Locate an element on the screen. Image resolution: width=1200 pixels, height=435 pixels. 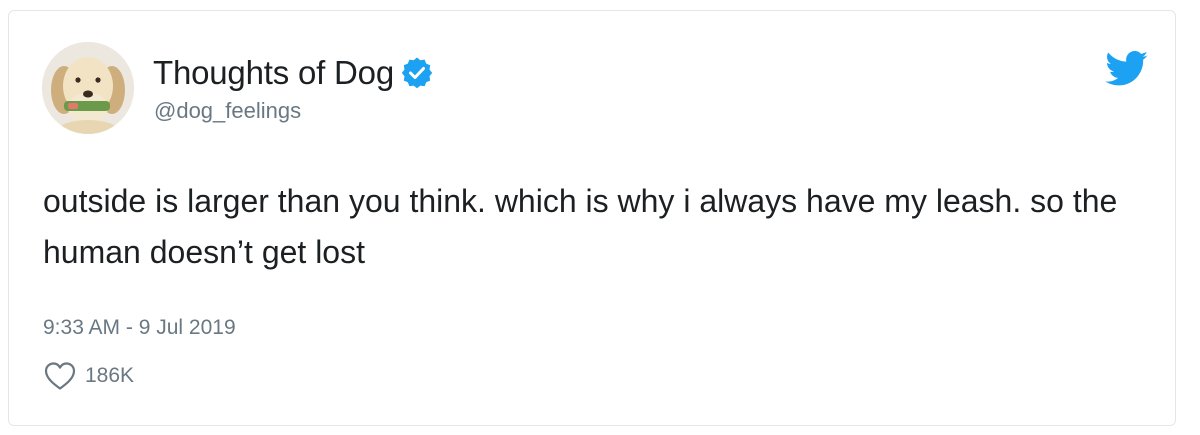
twitter-bird-icon is located at coordinates (1127, 69).